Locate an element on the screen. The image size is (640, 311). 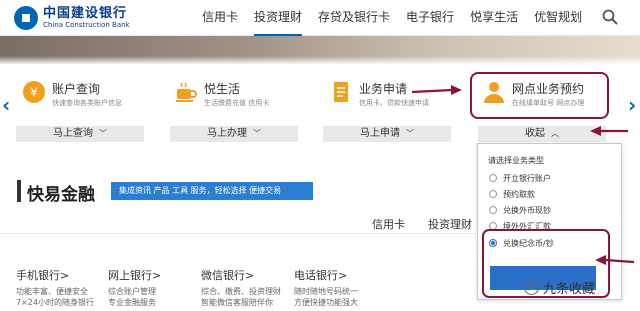
button-label: 马上查询 is located at coordinates (73, 133).